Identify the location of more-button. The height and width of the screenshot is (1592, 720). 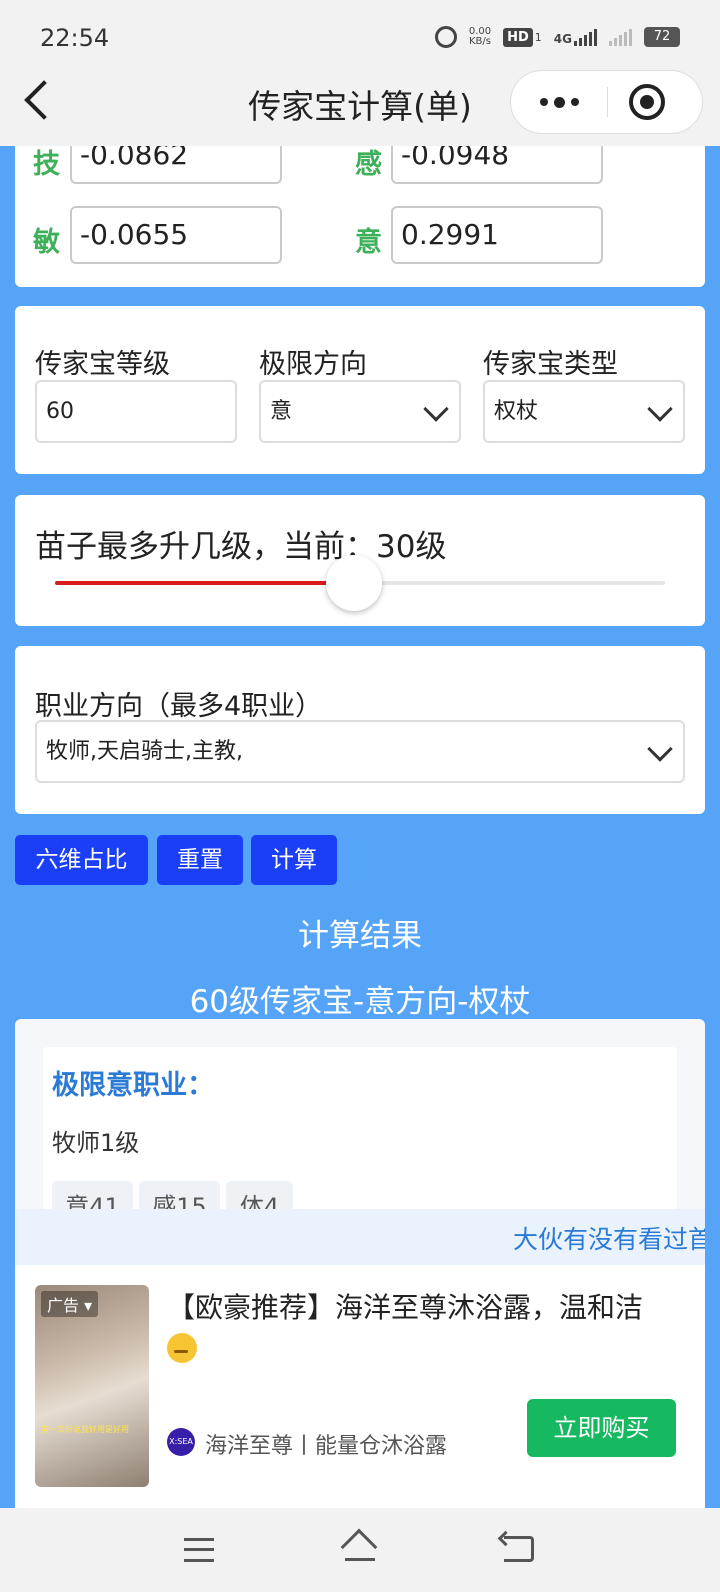
(559, 102).